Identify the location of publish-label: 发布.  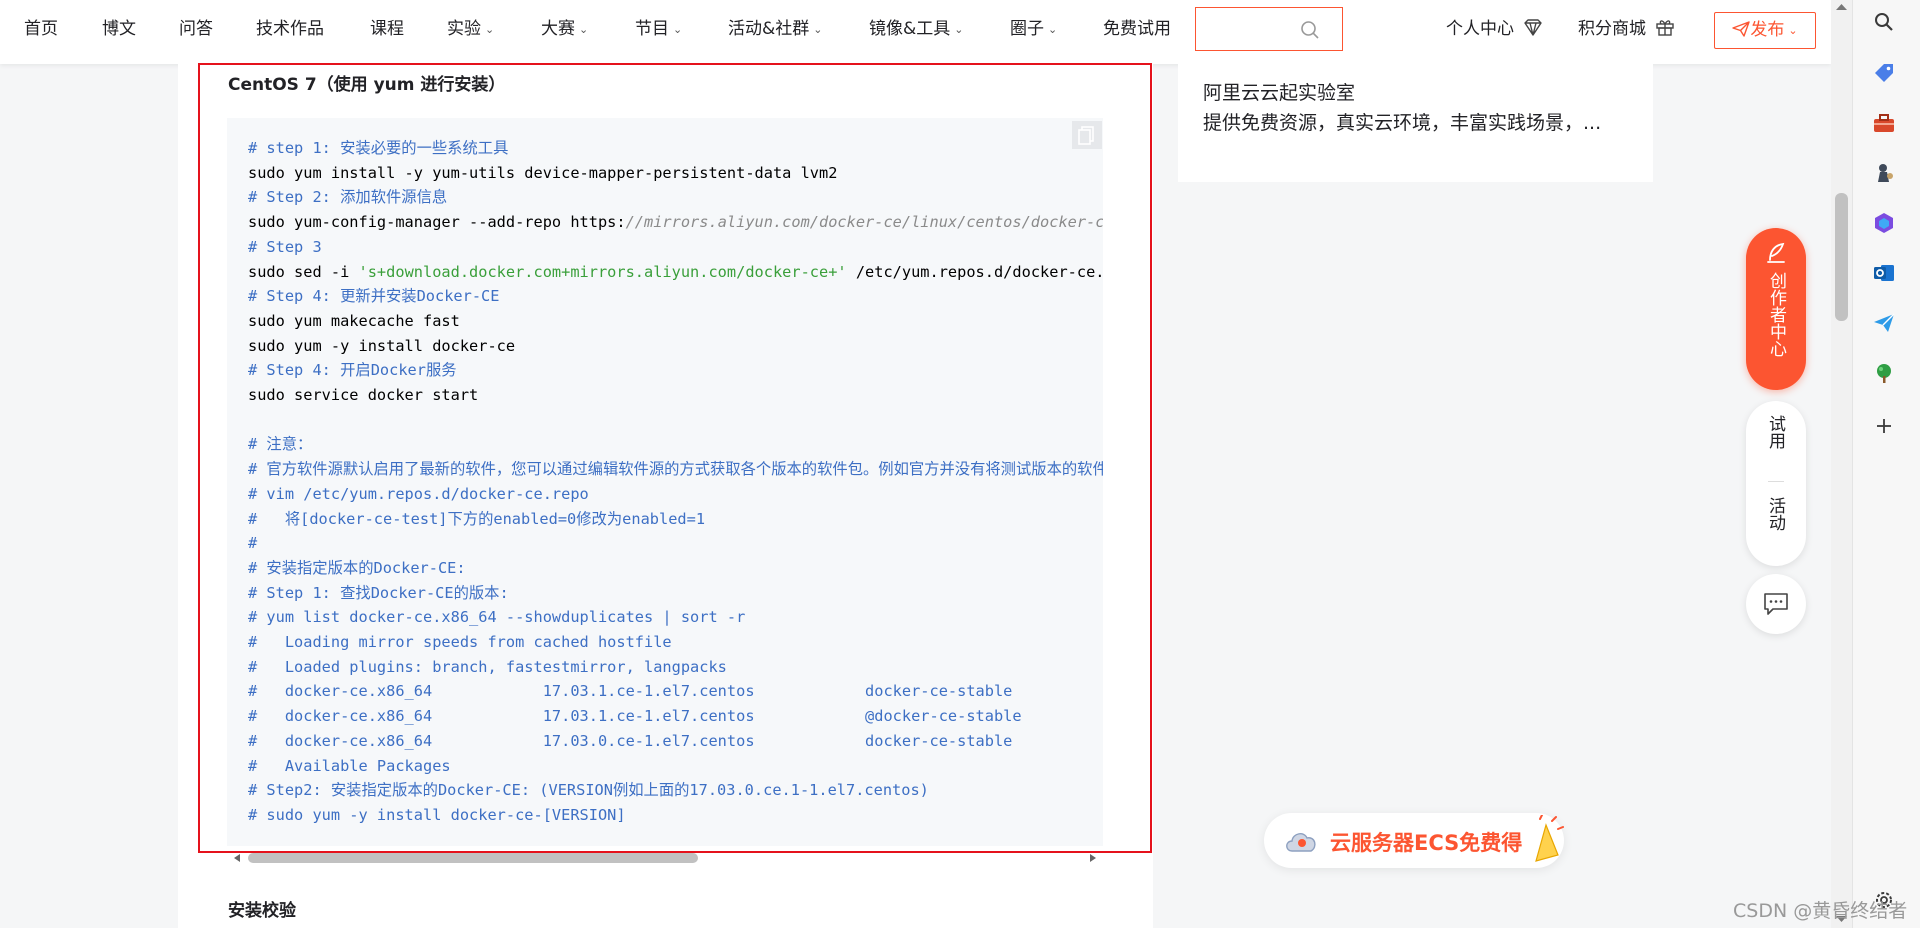
(1767, 30).